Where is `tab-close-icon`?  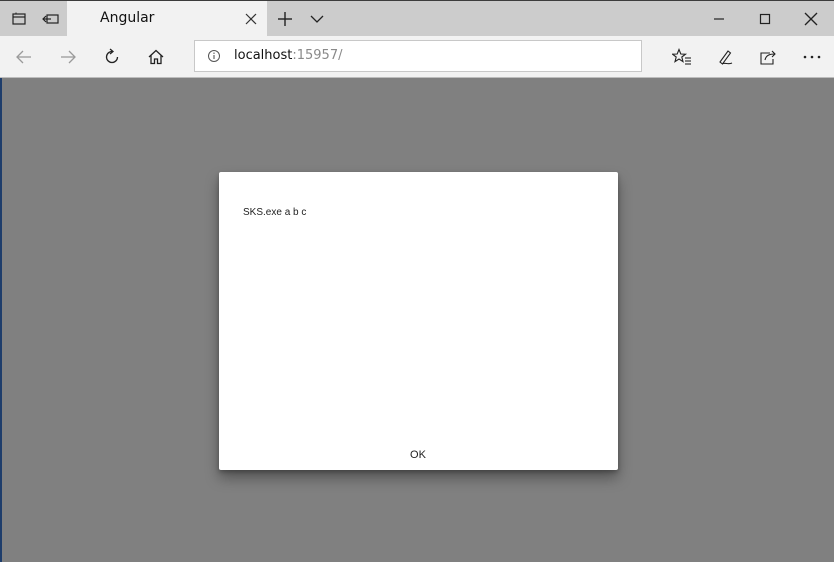 tab-close-icon is located at coordinates (251, 19).